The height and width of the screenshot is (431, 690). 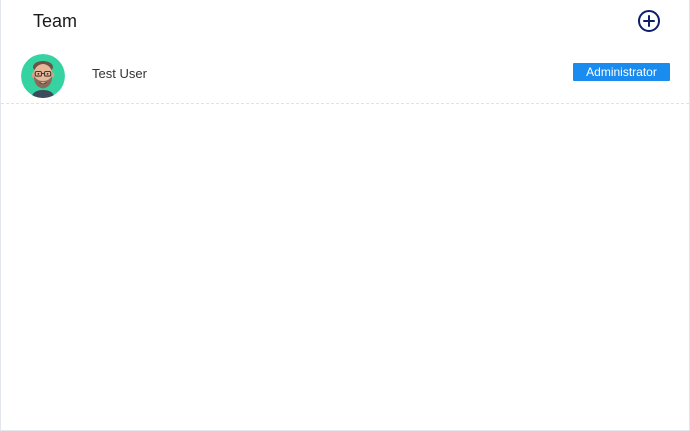 I want to click on memoji-avatar-icon, so click(x=43, y=76).